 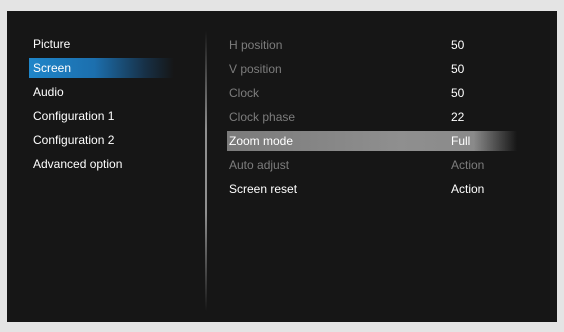 What do you see at coordinates (101, 140) in the screenshot?
I see `menu-item-configuration-2: Configuration 2` at bounding box center [101, 140].